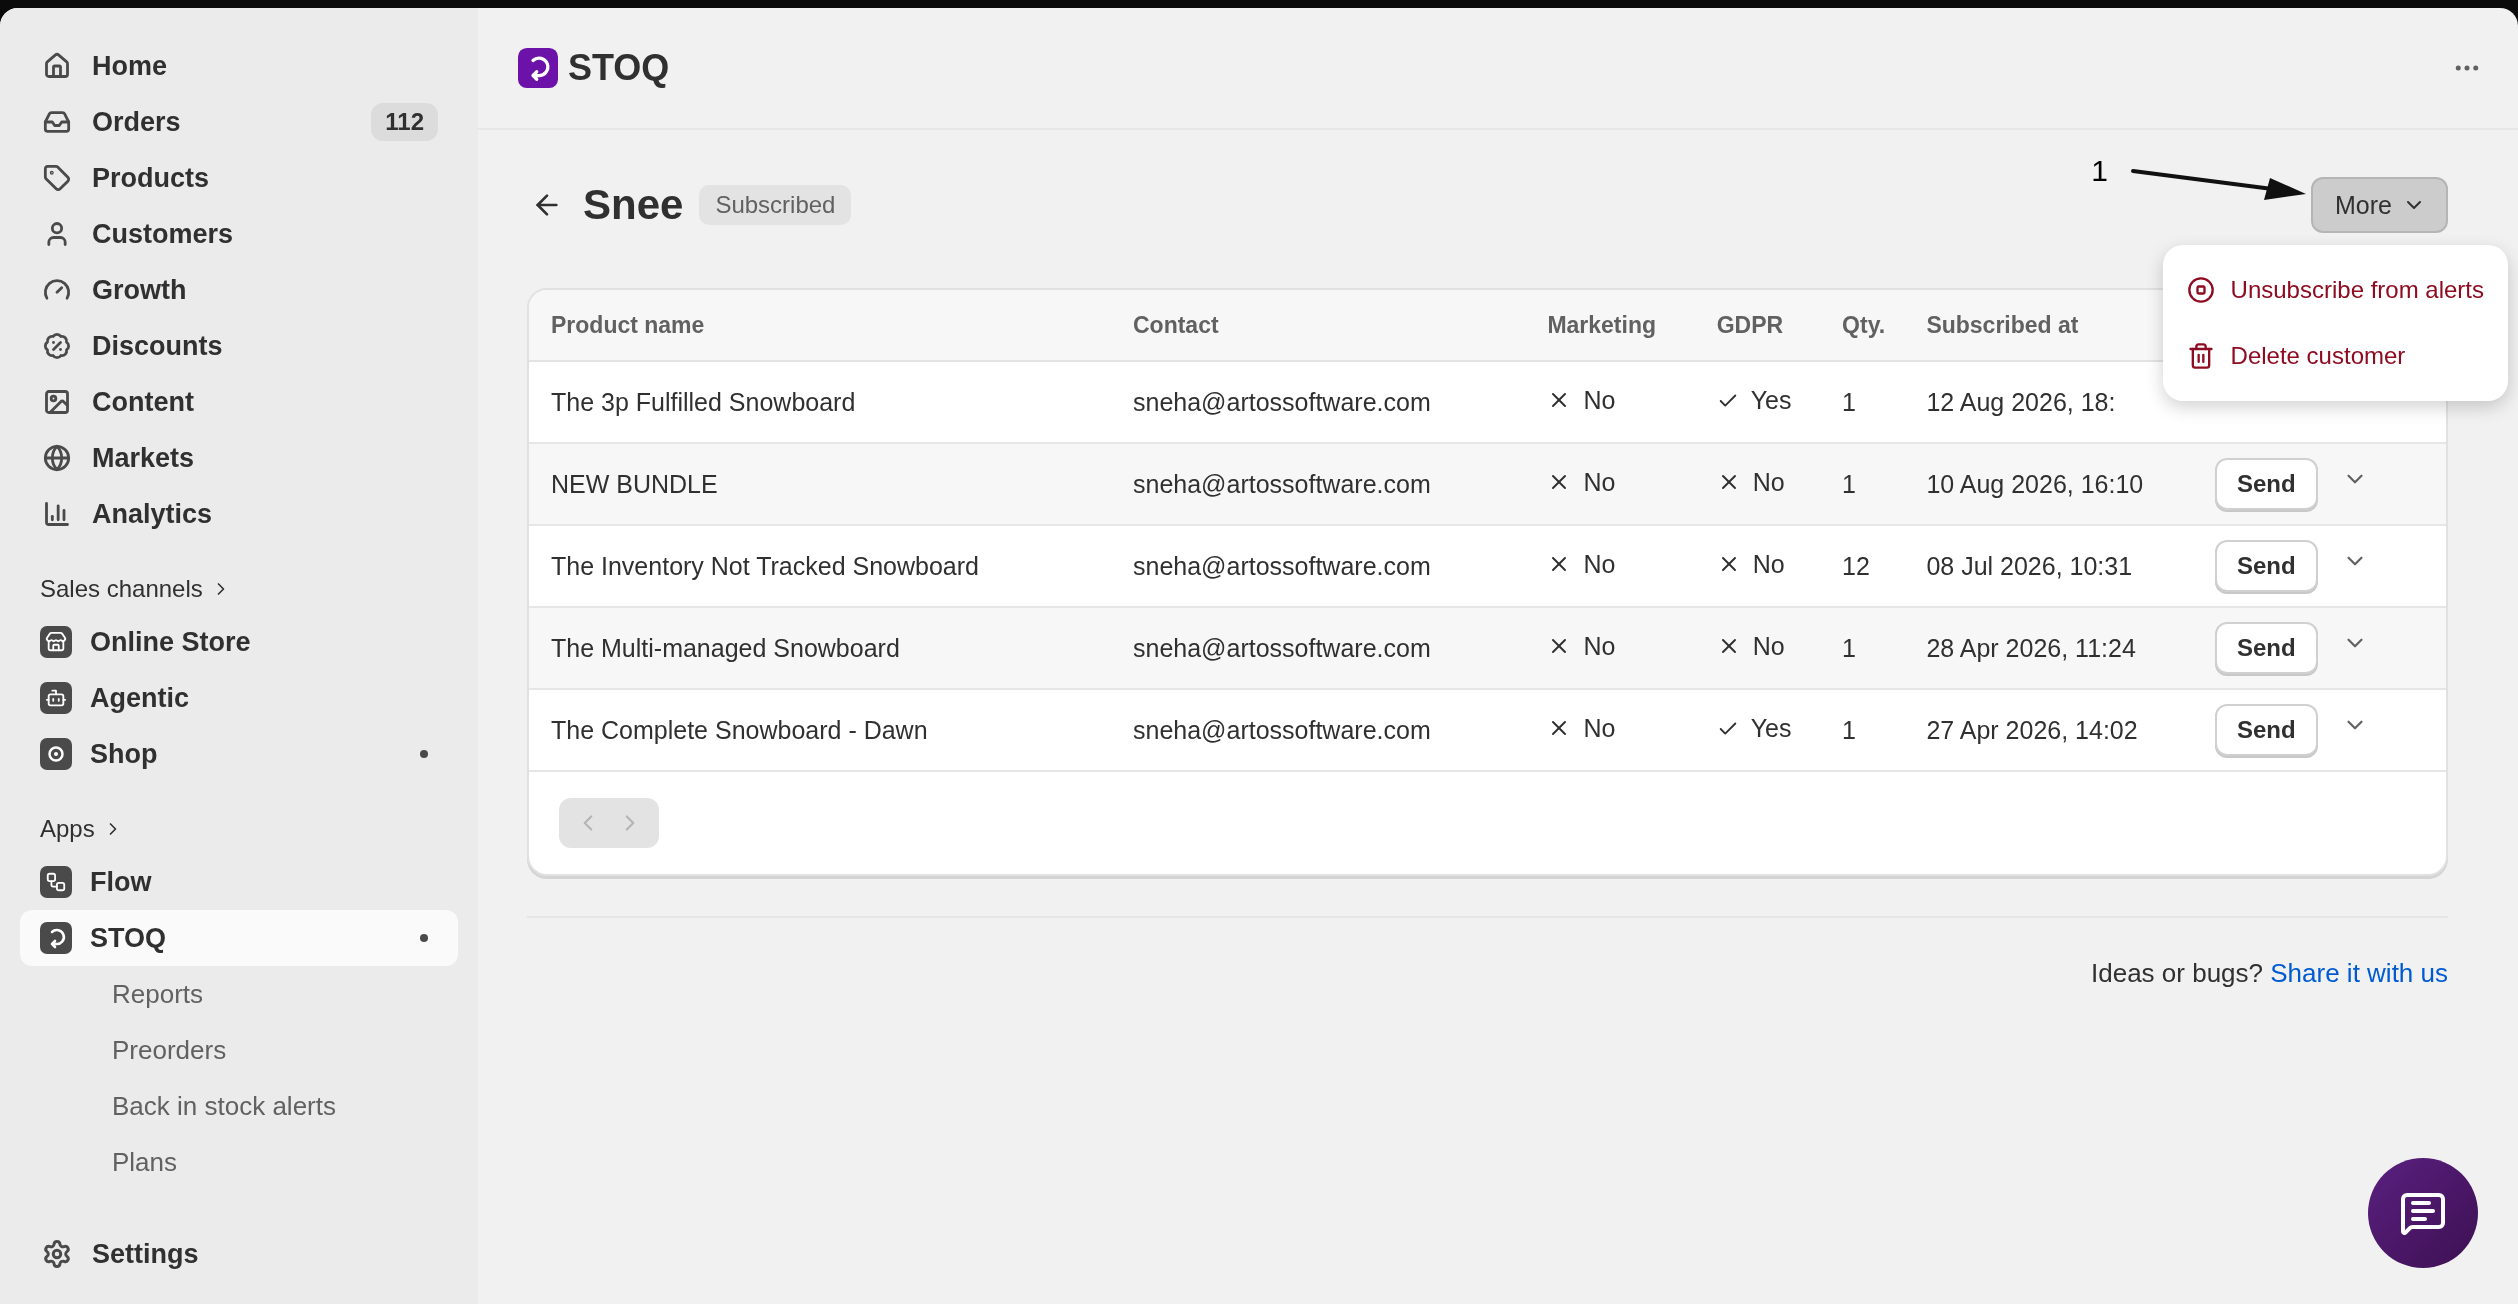 The height and width of the screenshot is (1304, 2518). What do you see at coordinates (239, 402) in the screenshot?
I see `sidebar-item: Content` at bounding box center [239, 402].